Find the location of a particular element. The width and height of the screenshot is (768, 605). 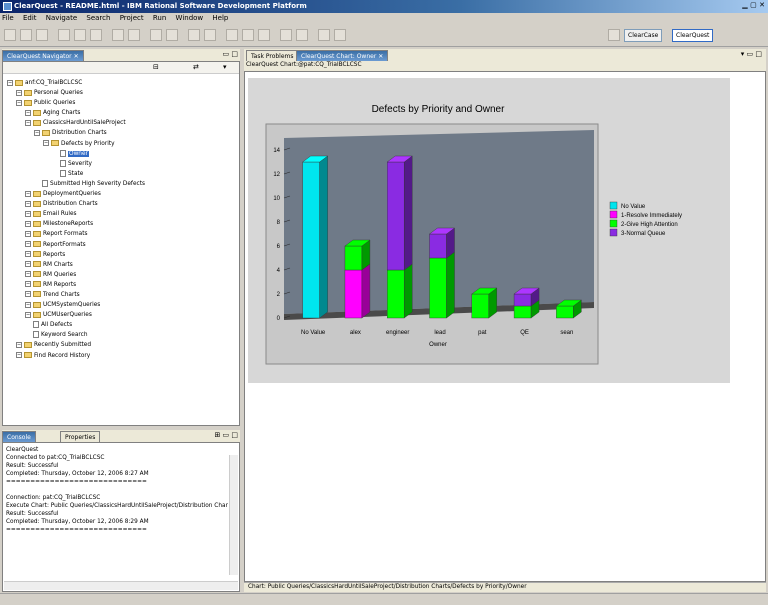

tree-item: − Public Queries is located at coordinates (122, 103).